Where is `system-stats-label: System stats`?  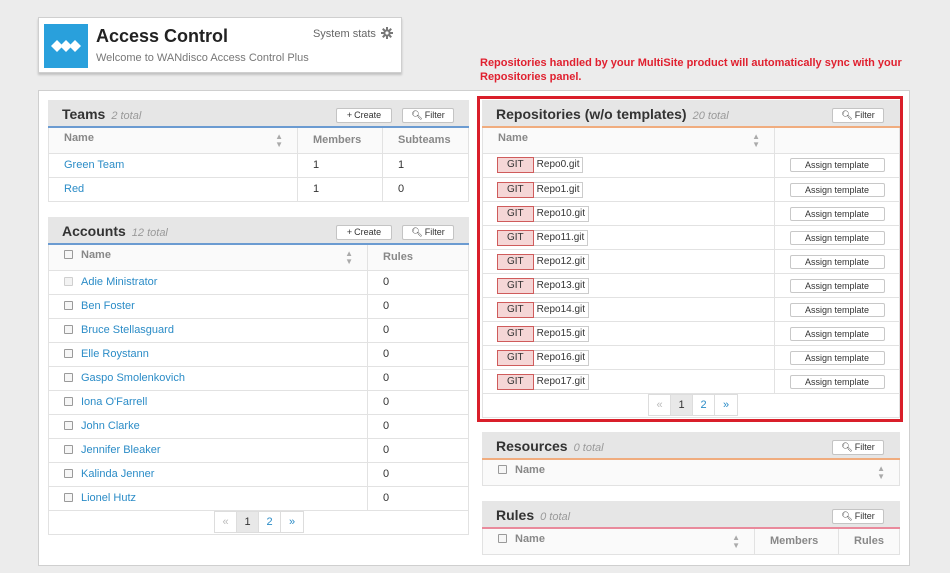
system-stats-label: System stats is located at coordinates (344, 34).